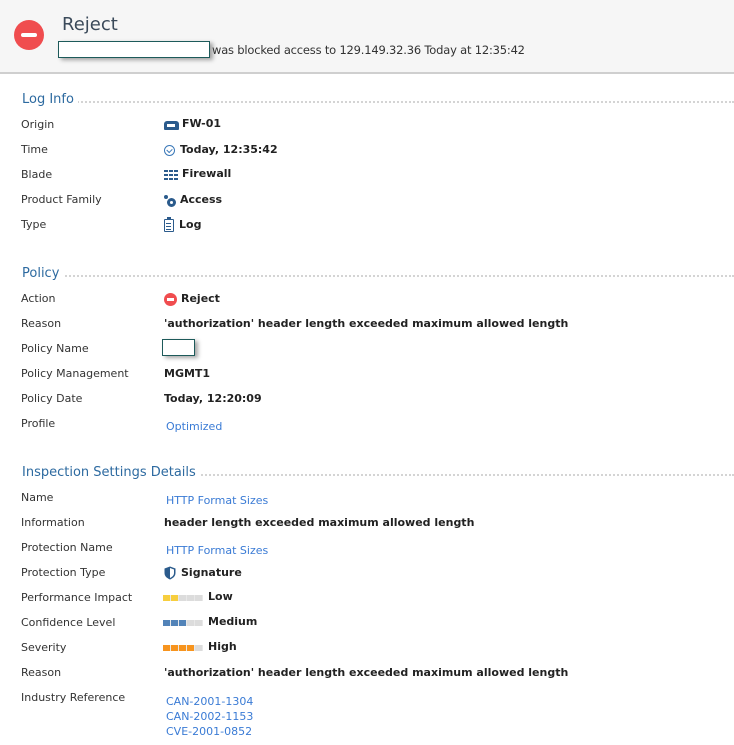  I want to click on type-text: Log, so click(190, 224).